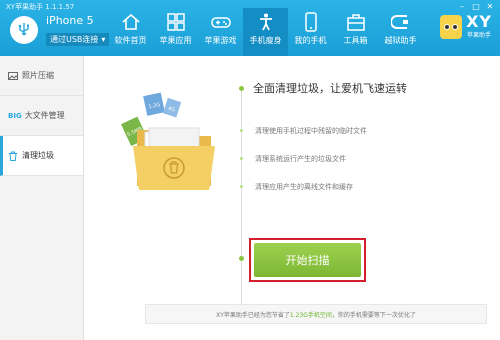 The image size is (500, 340). Describe the element at coordinates (60, 30) in the screenshot. I see `device-panel: iPhone 5 通过USB连接 ▾` at that location.